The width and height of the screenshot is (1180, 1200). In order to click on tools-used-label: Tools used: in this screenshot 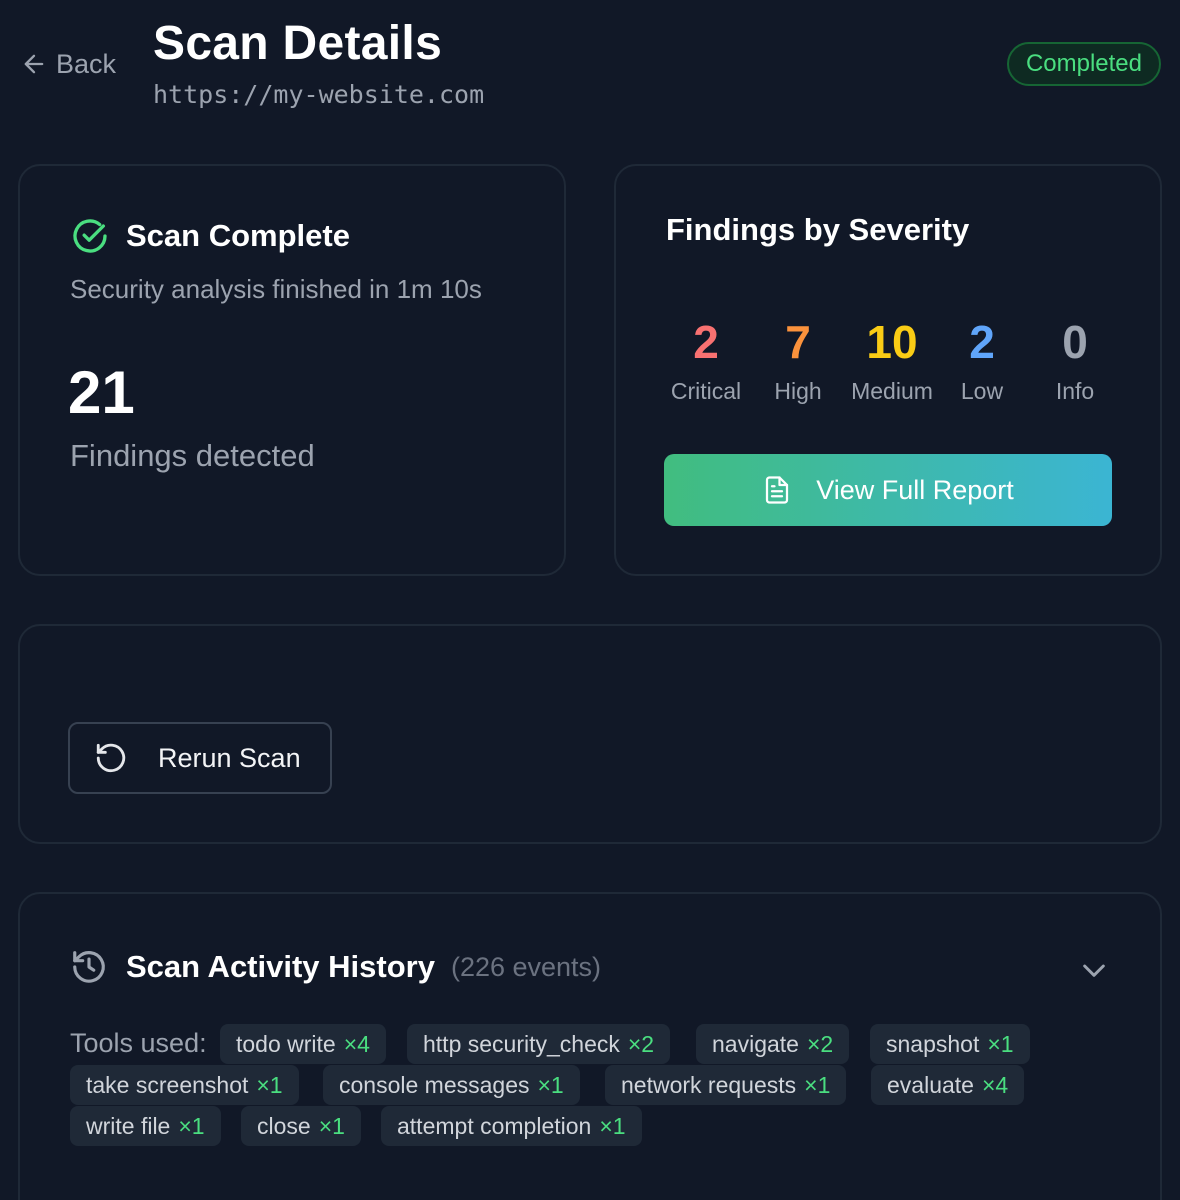, I will do `click(138, 1043)`.